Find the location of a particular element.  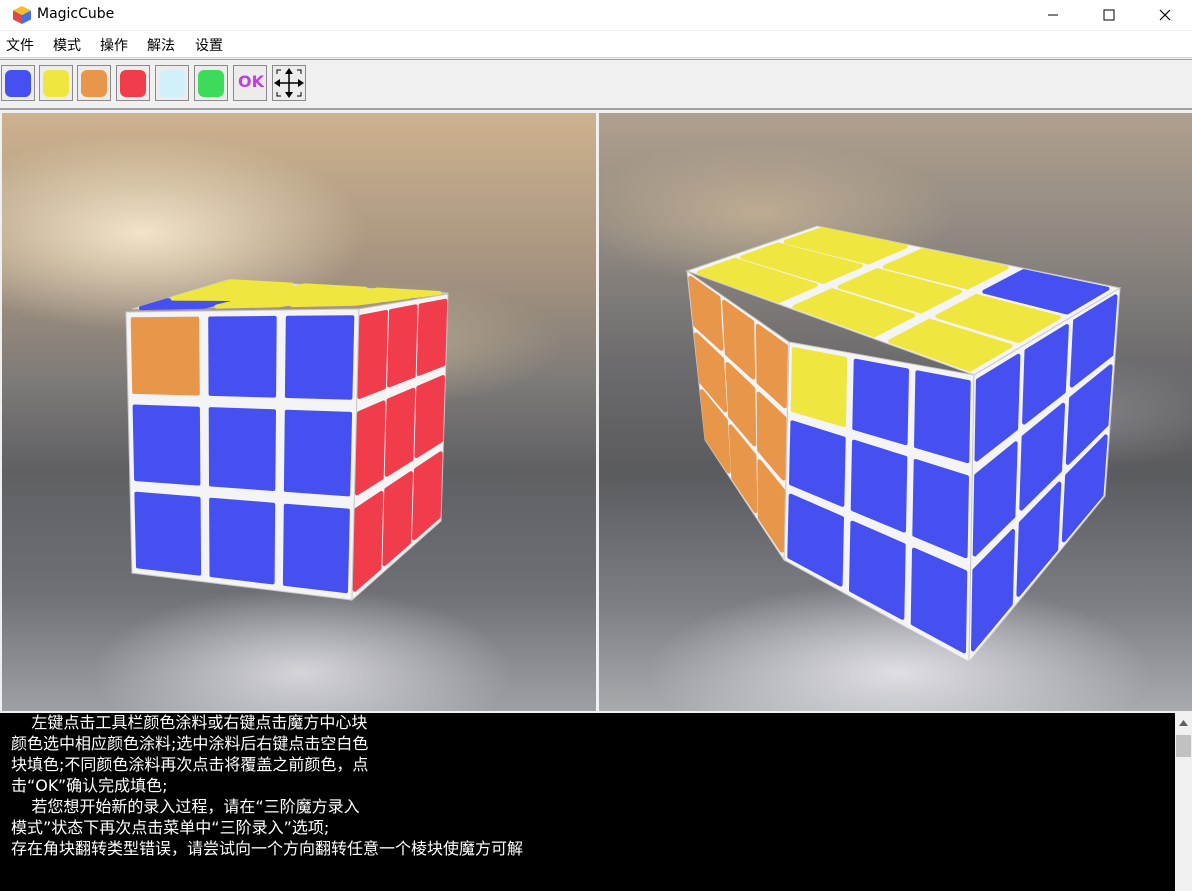

menu-file: 文件 is located at coordinates (20, 45).